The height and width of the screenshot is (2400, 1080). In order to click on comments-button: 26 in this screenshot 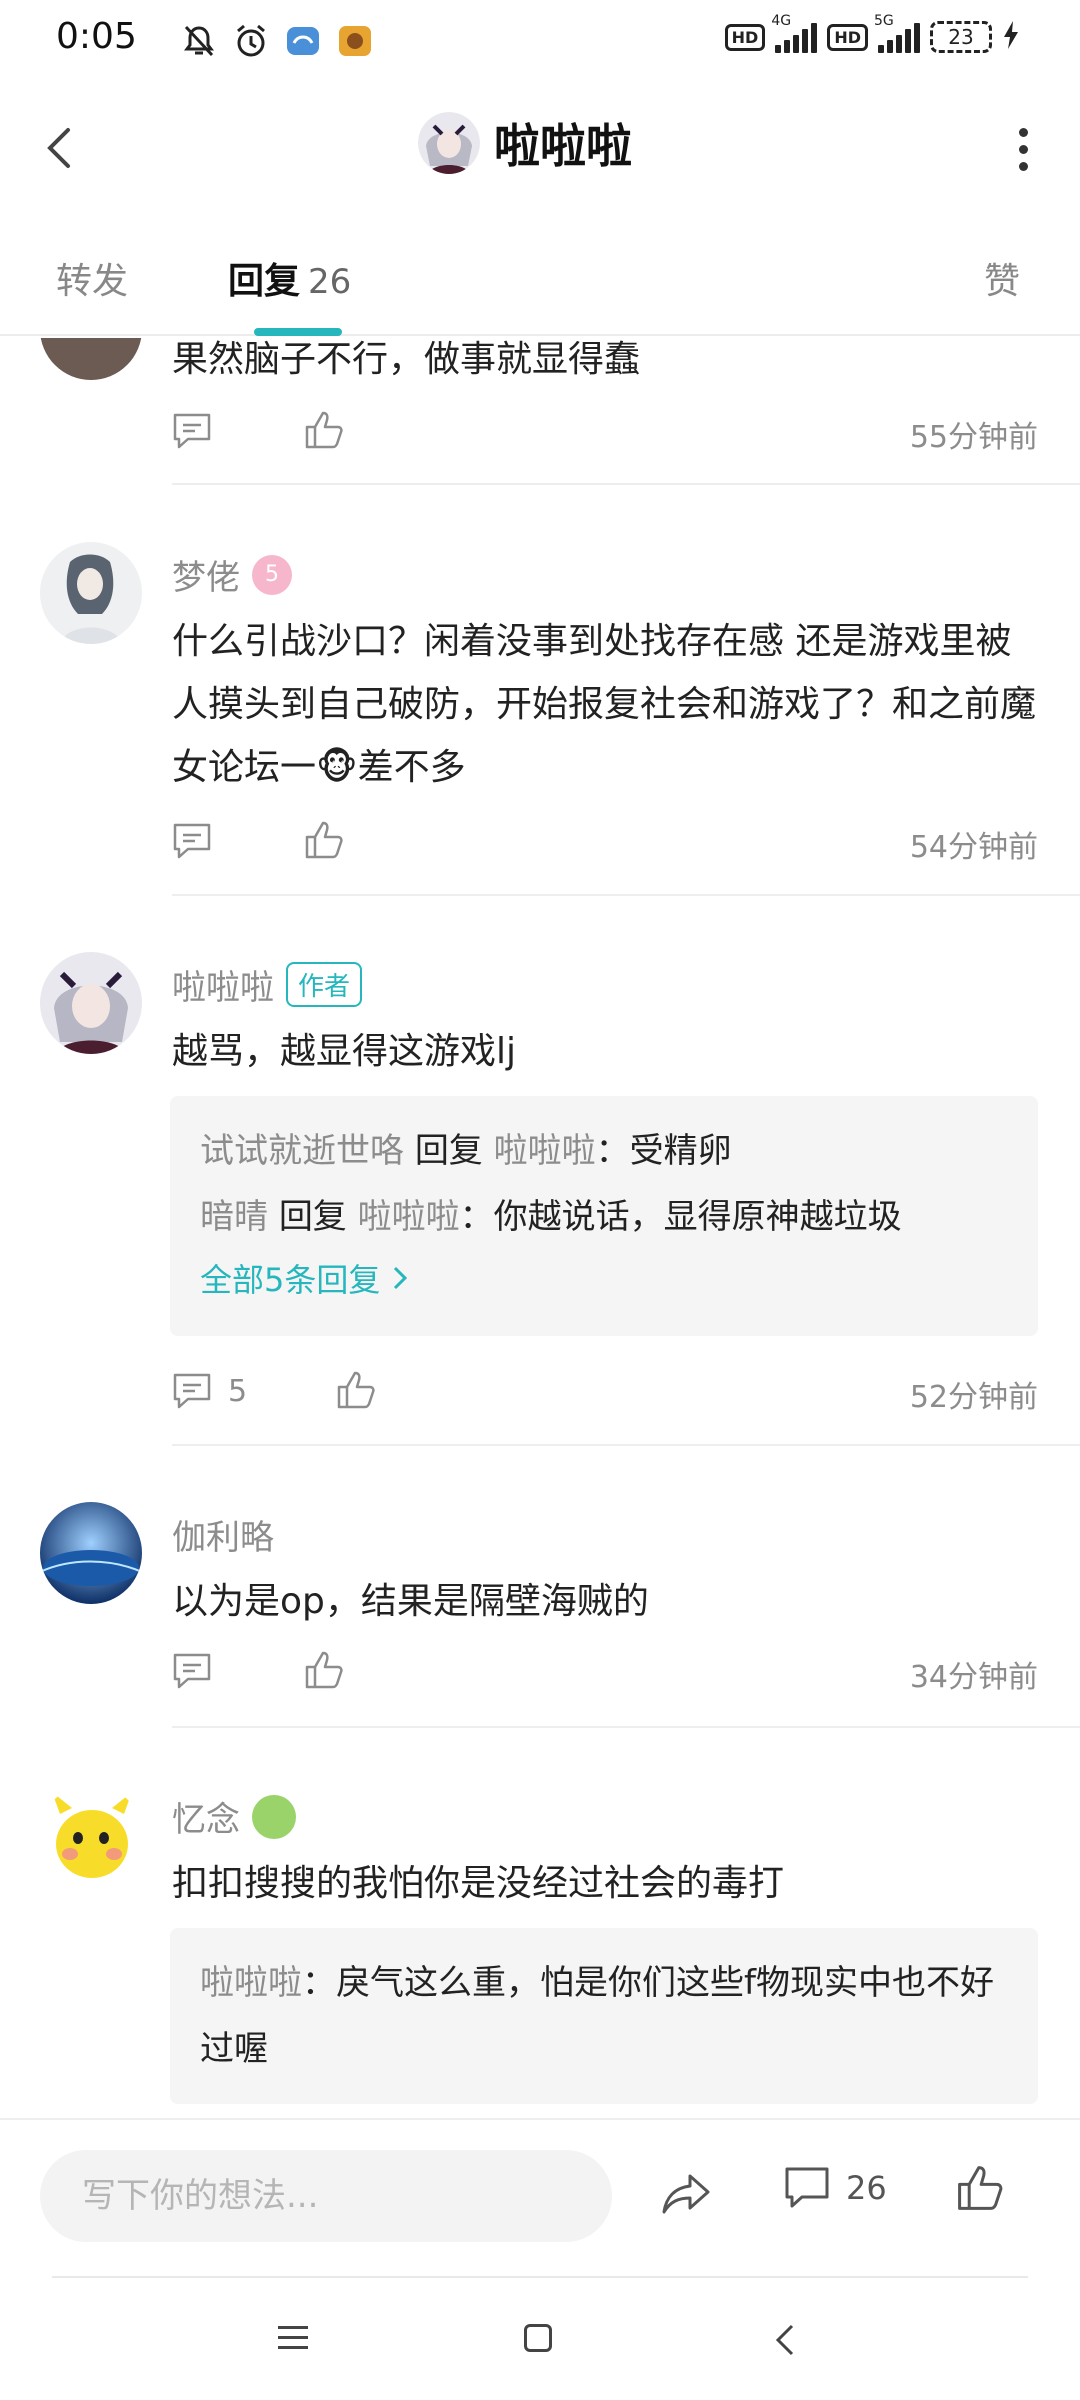, I will do `click(835, 2188)`.